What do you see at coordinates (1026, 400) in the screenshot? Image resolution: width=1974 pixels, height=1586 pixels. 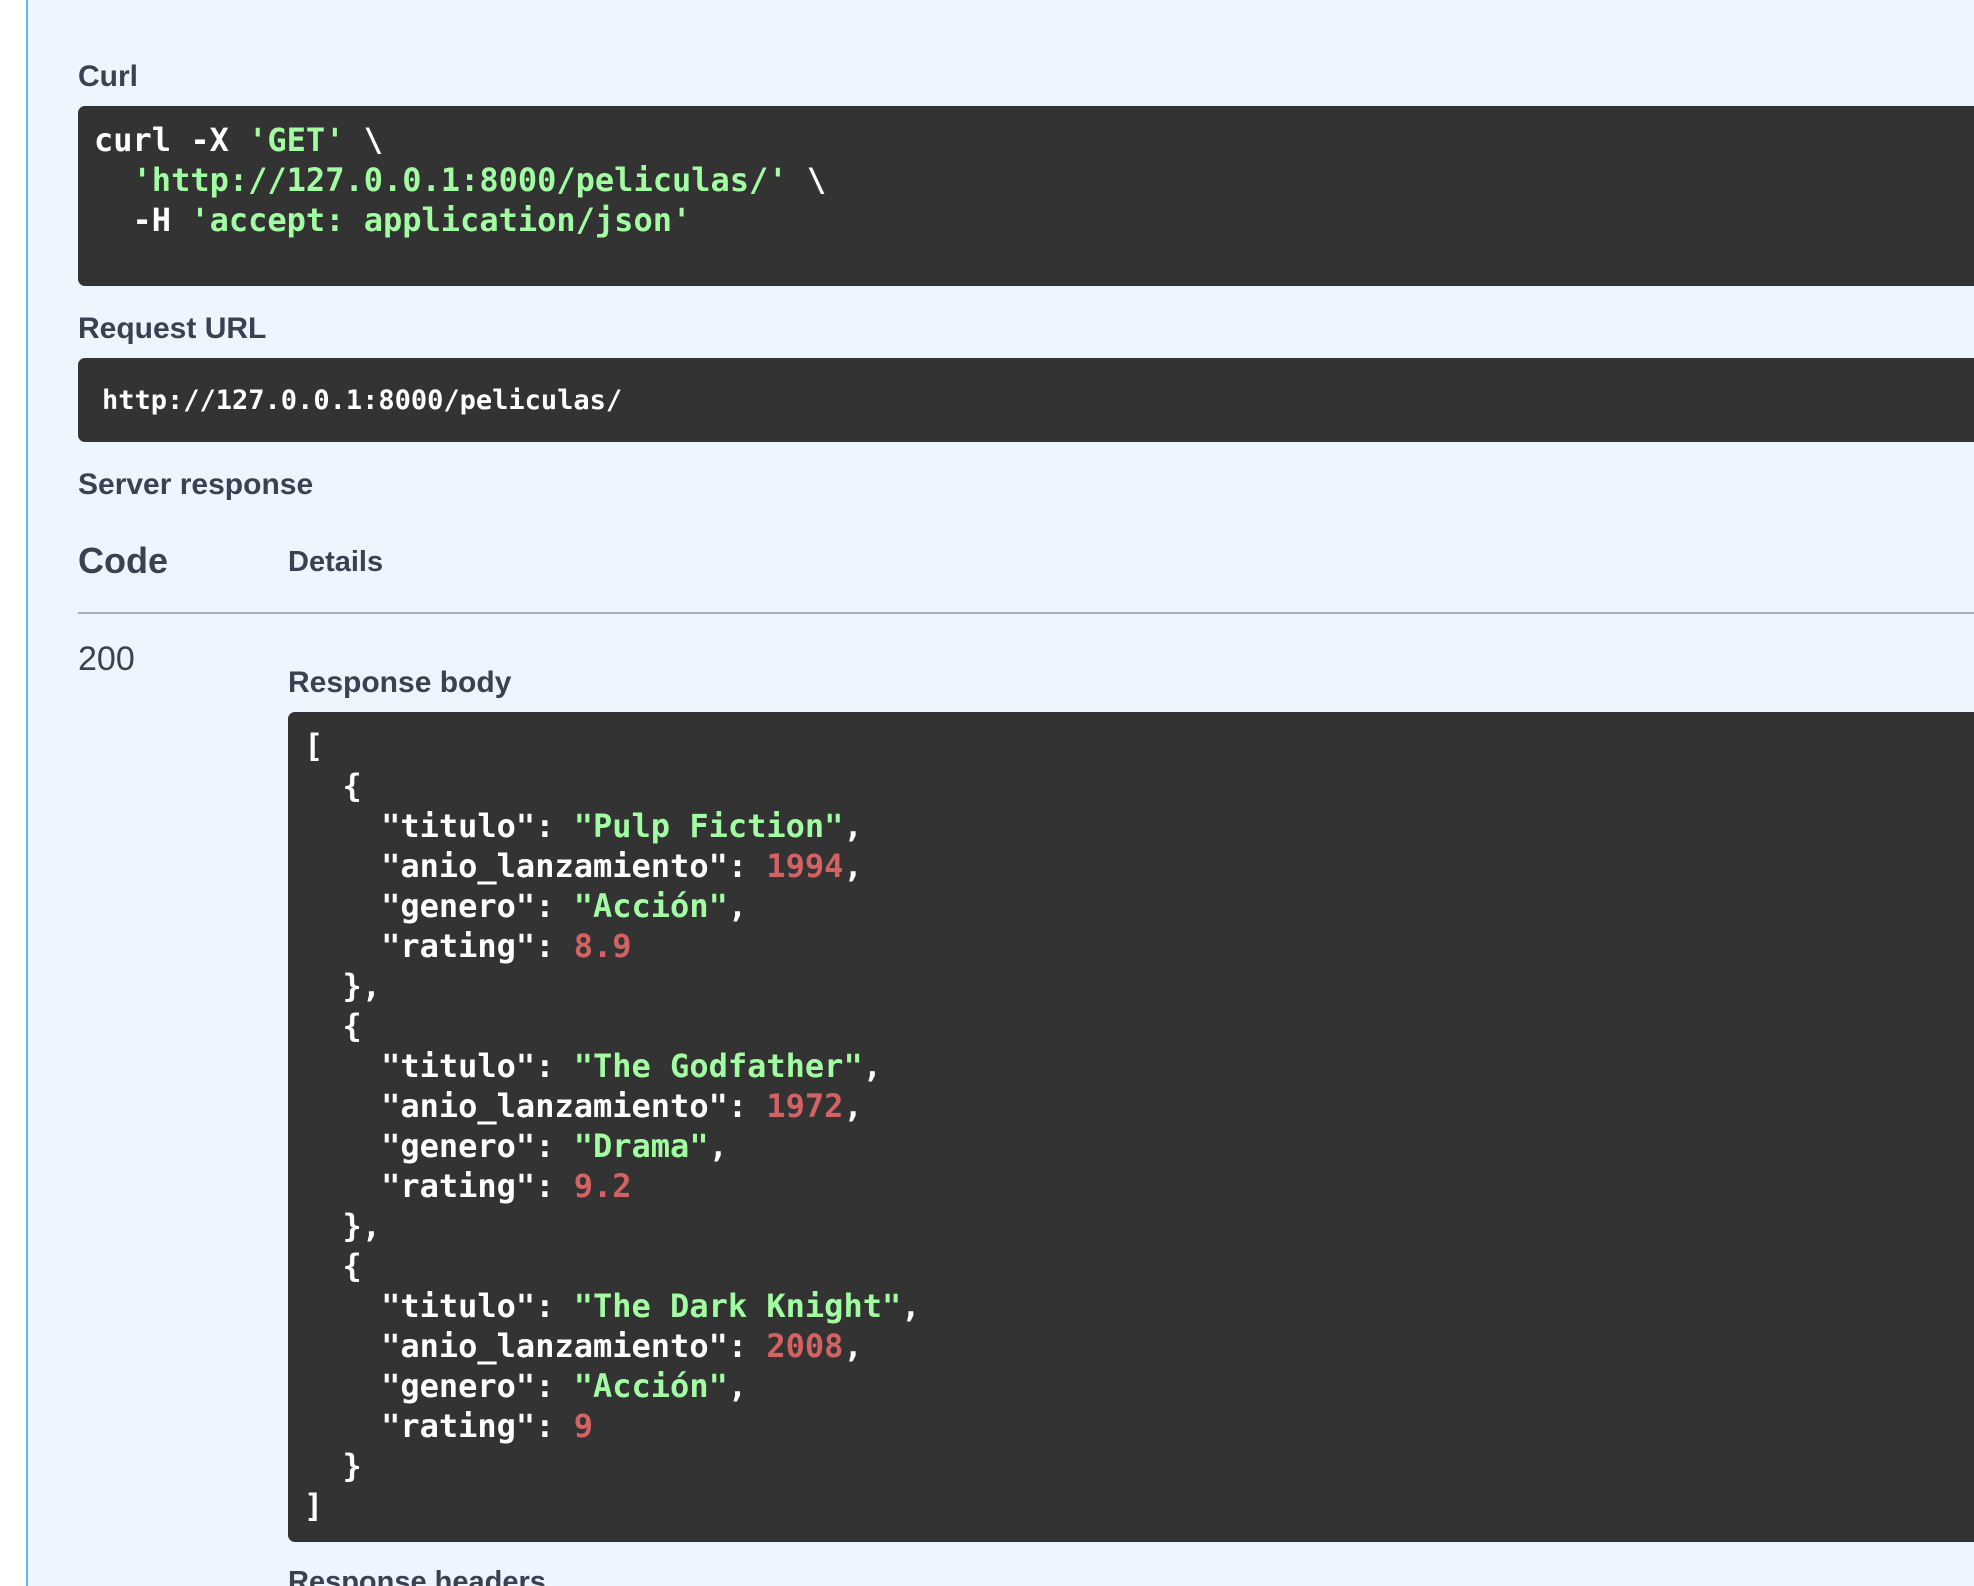 I see `request-url-block: http://127.0.0.1:8000/peliculas/` at bounding box center [1026, 400].